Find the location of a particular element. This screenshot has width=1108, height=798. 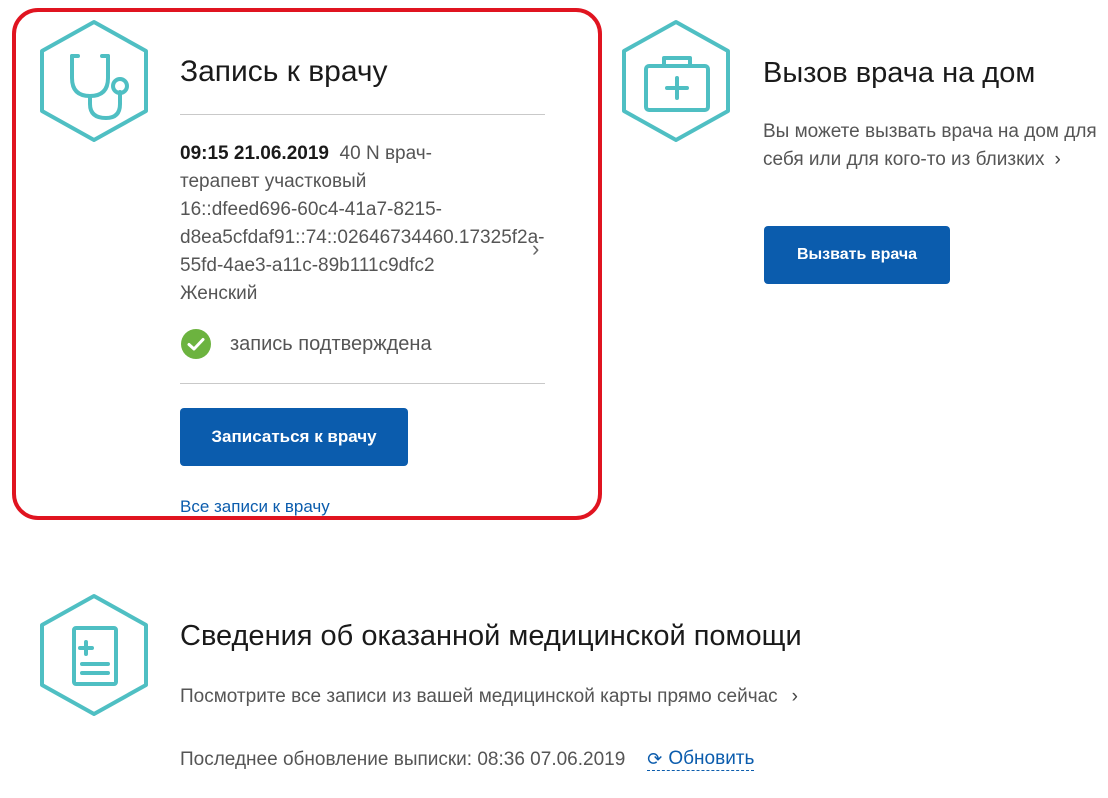

stethoscope-icon is located at coordinates (94, 81).